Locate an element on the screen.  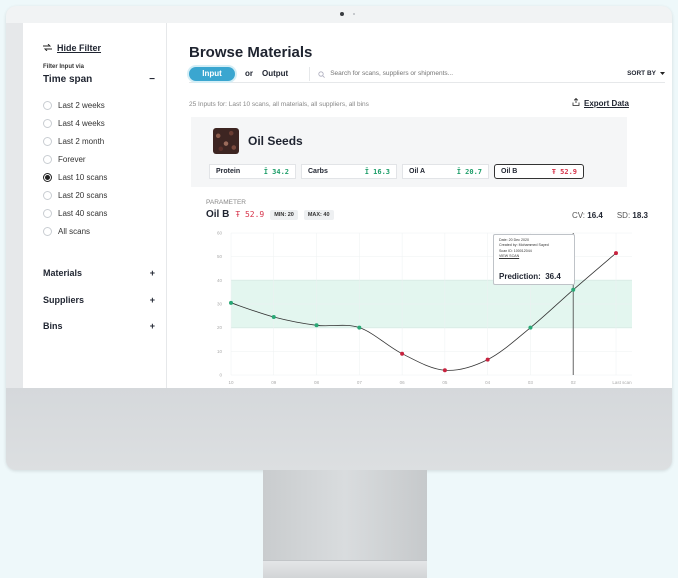
radio-label: Forever is located at coordinates (72, 159).